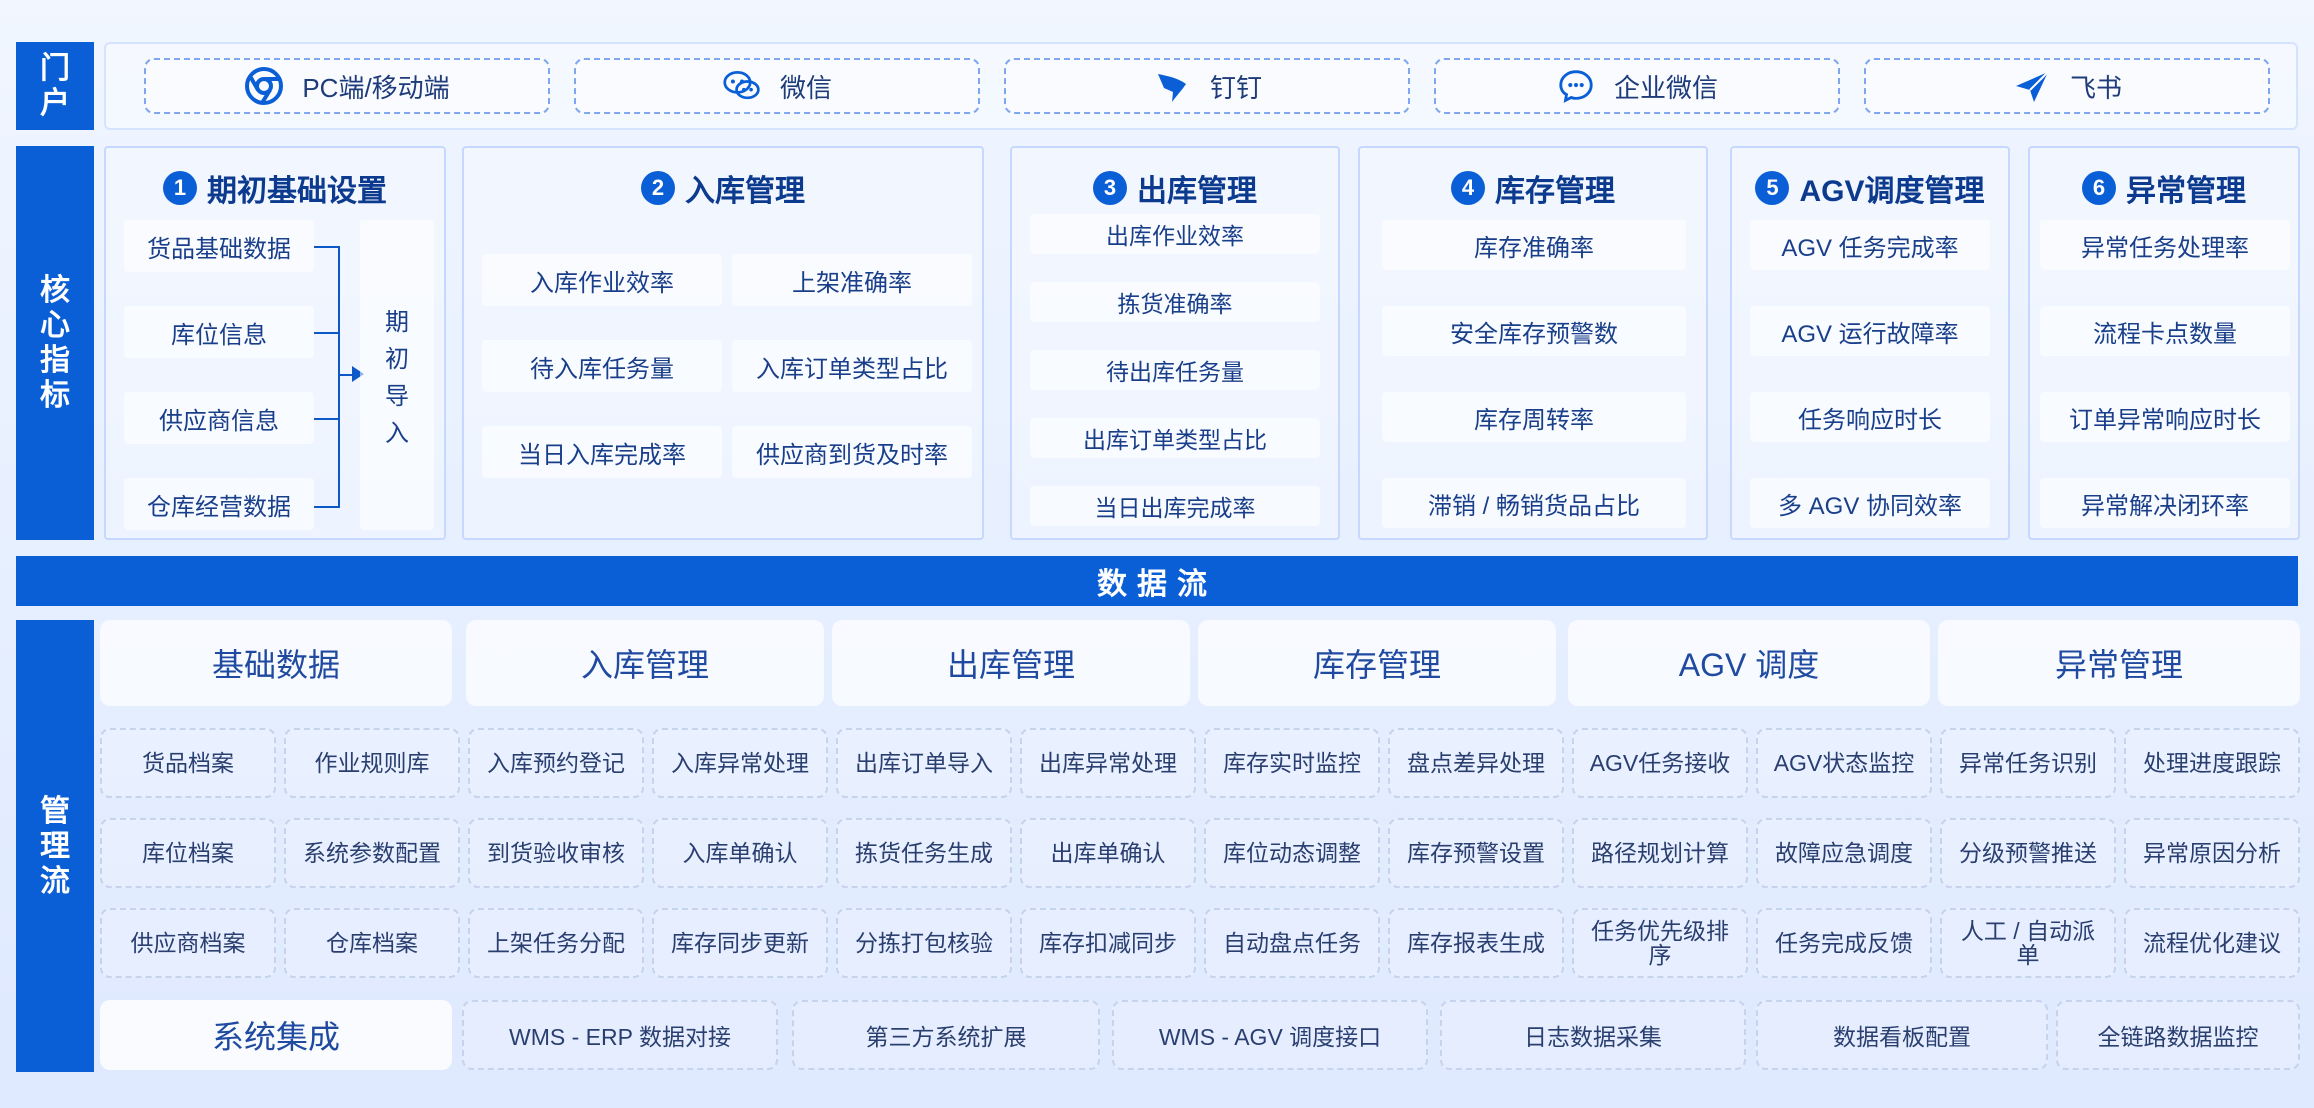  Describe the element at coordinates (1108, 763) in the screenshot. I see `mgmt-item: 出库异常处理` at that location.